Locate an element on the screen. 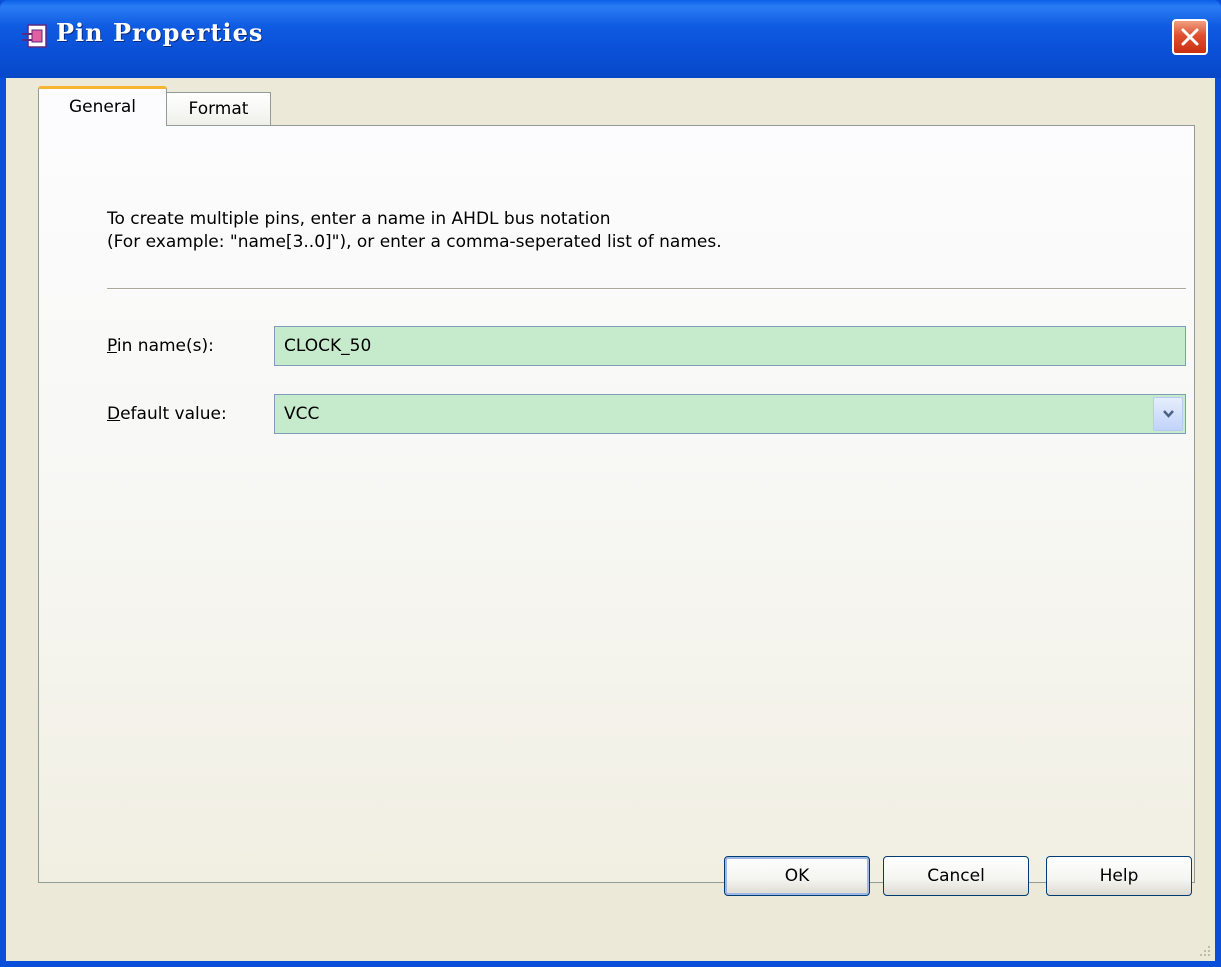 This screenshot has width=1221, height=967. pin-name-label: Pin name(s): is located at coordinates (160, 346).